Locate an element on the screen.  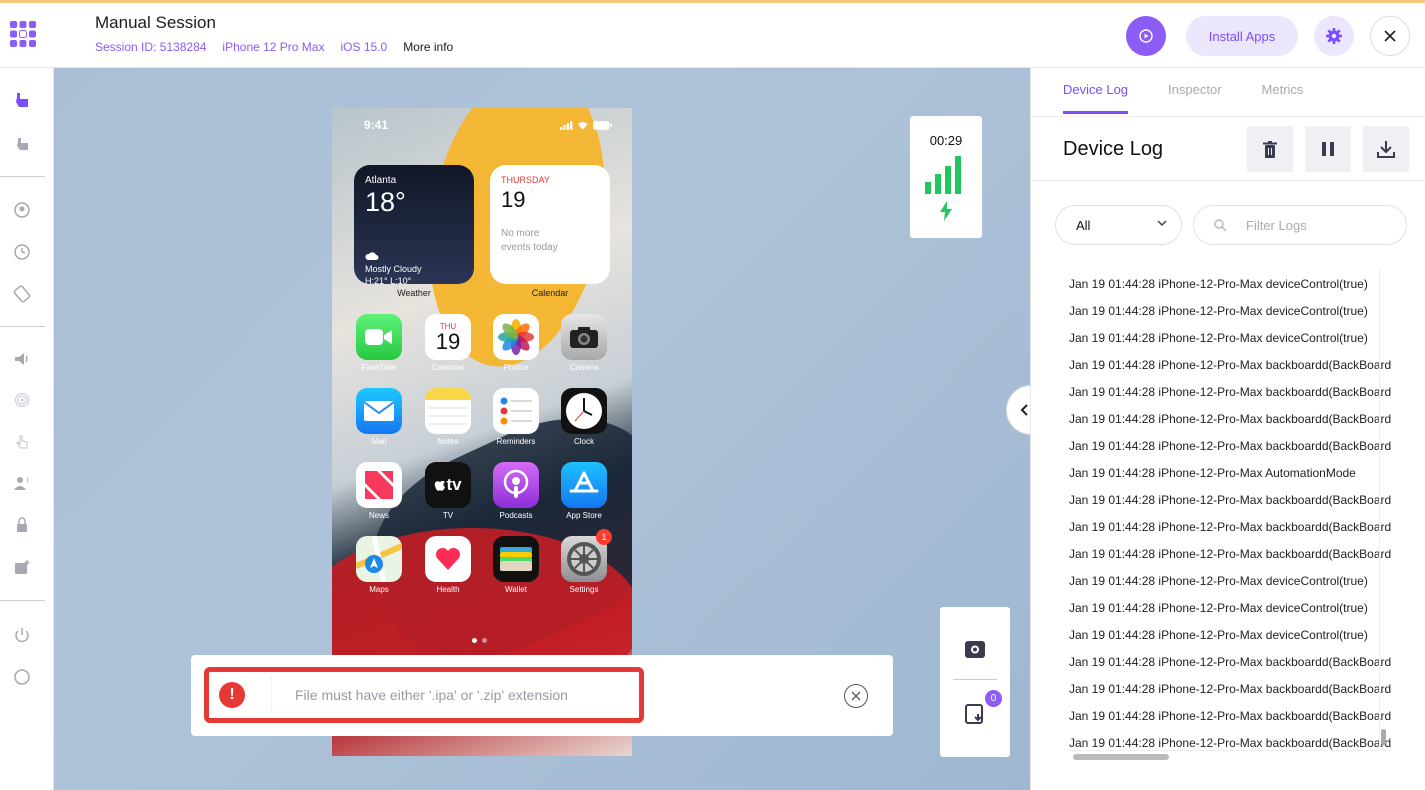
photos-app-icon is located at coordinates (516, 337).